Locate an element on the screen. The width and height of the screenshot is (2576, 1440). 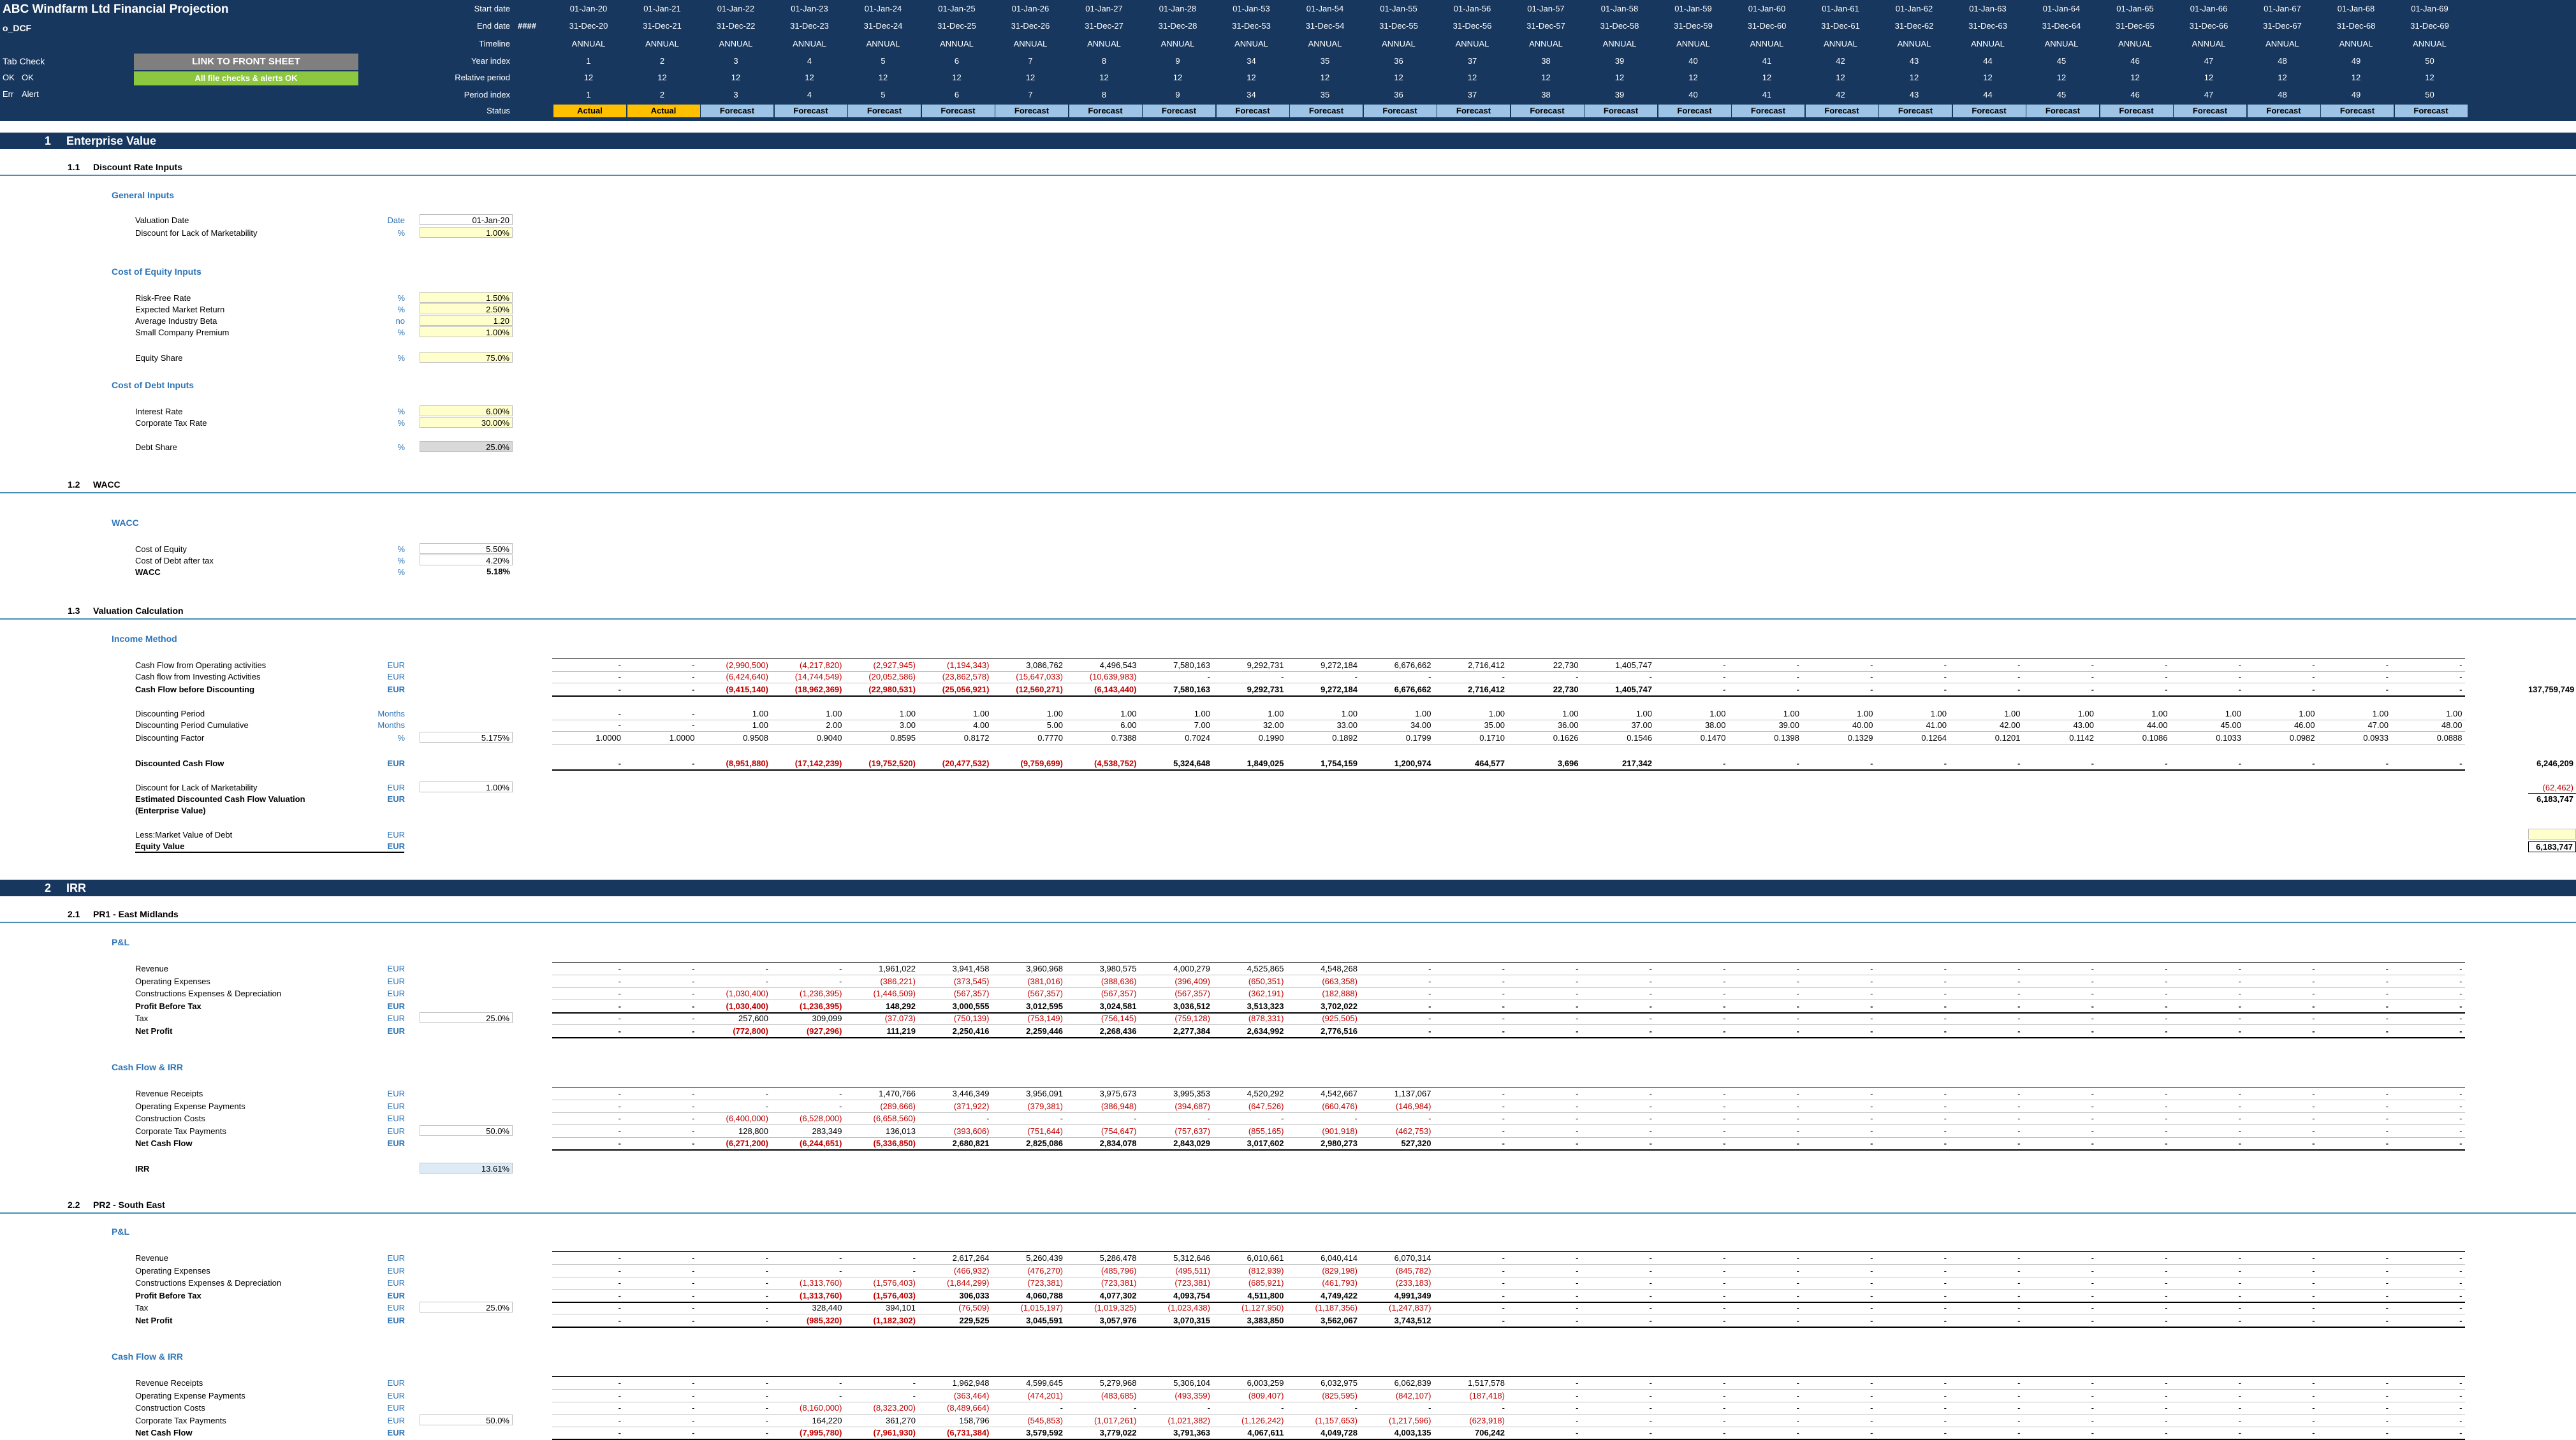
market-return-input: 2.50% is located at coordinates (467, 308).